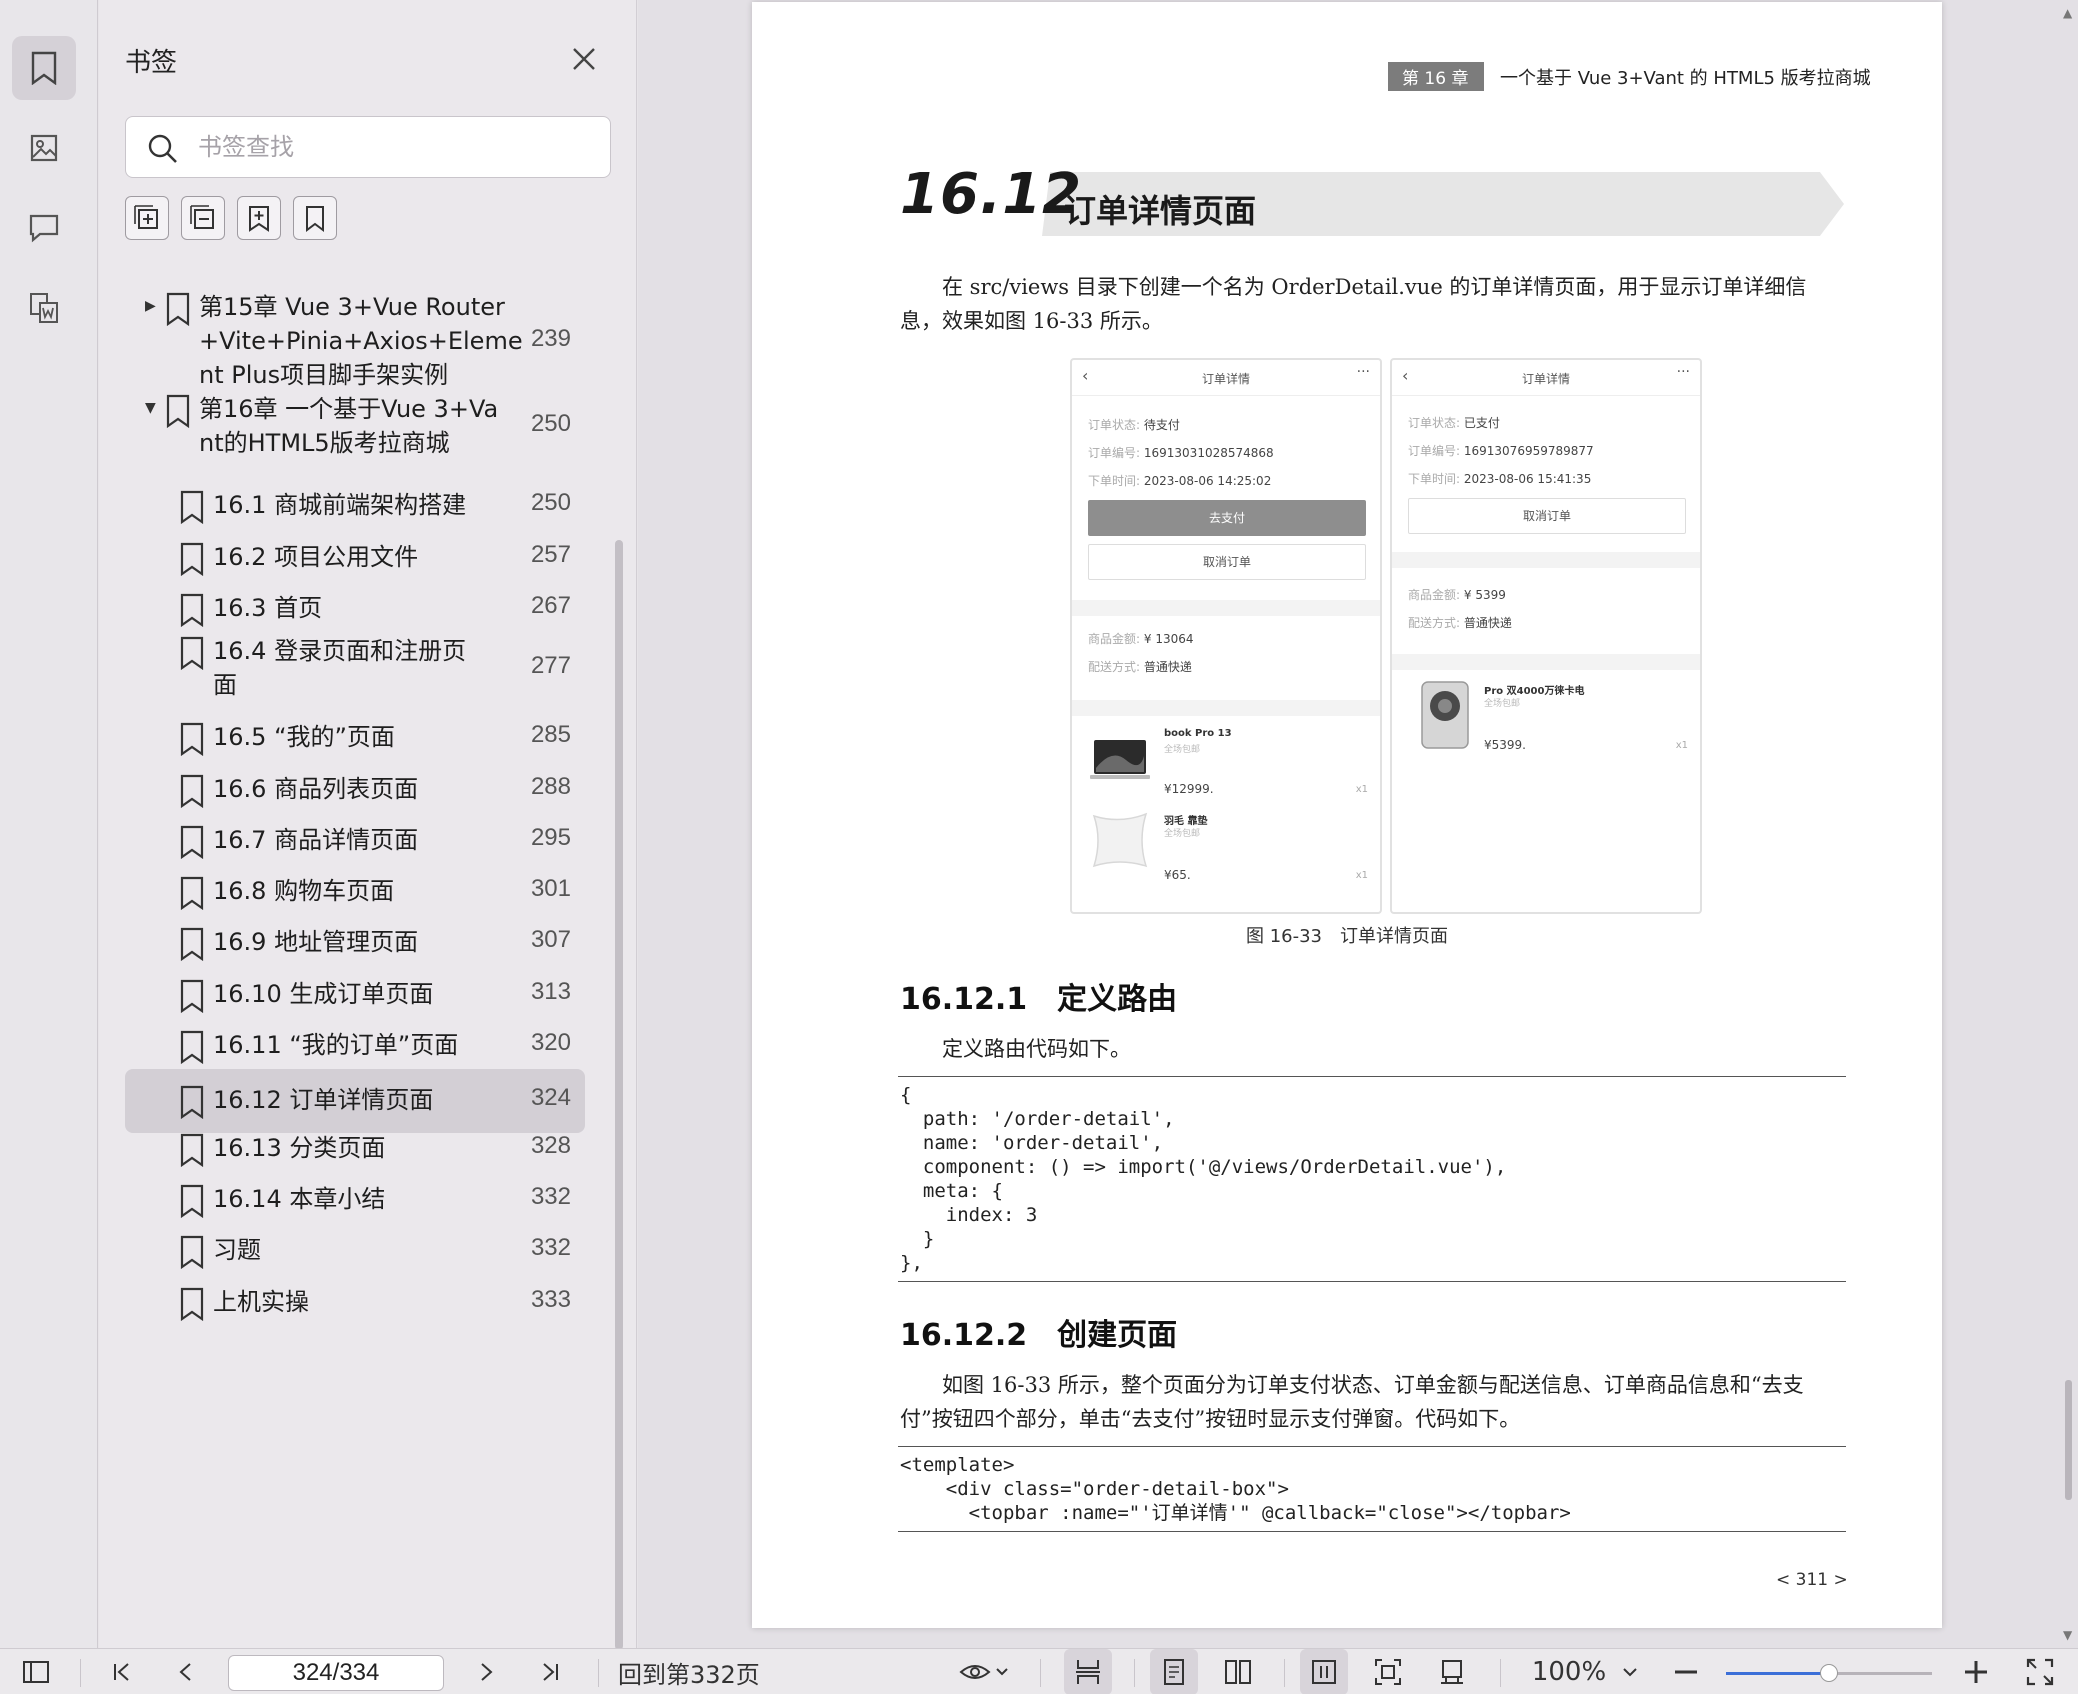  Describe the element at coordinates (1039, 1335) in the screenshot. I see `subsection-heading: 16.12.2 创建页面` at that location.